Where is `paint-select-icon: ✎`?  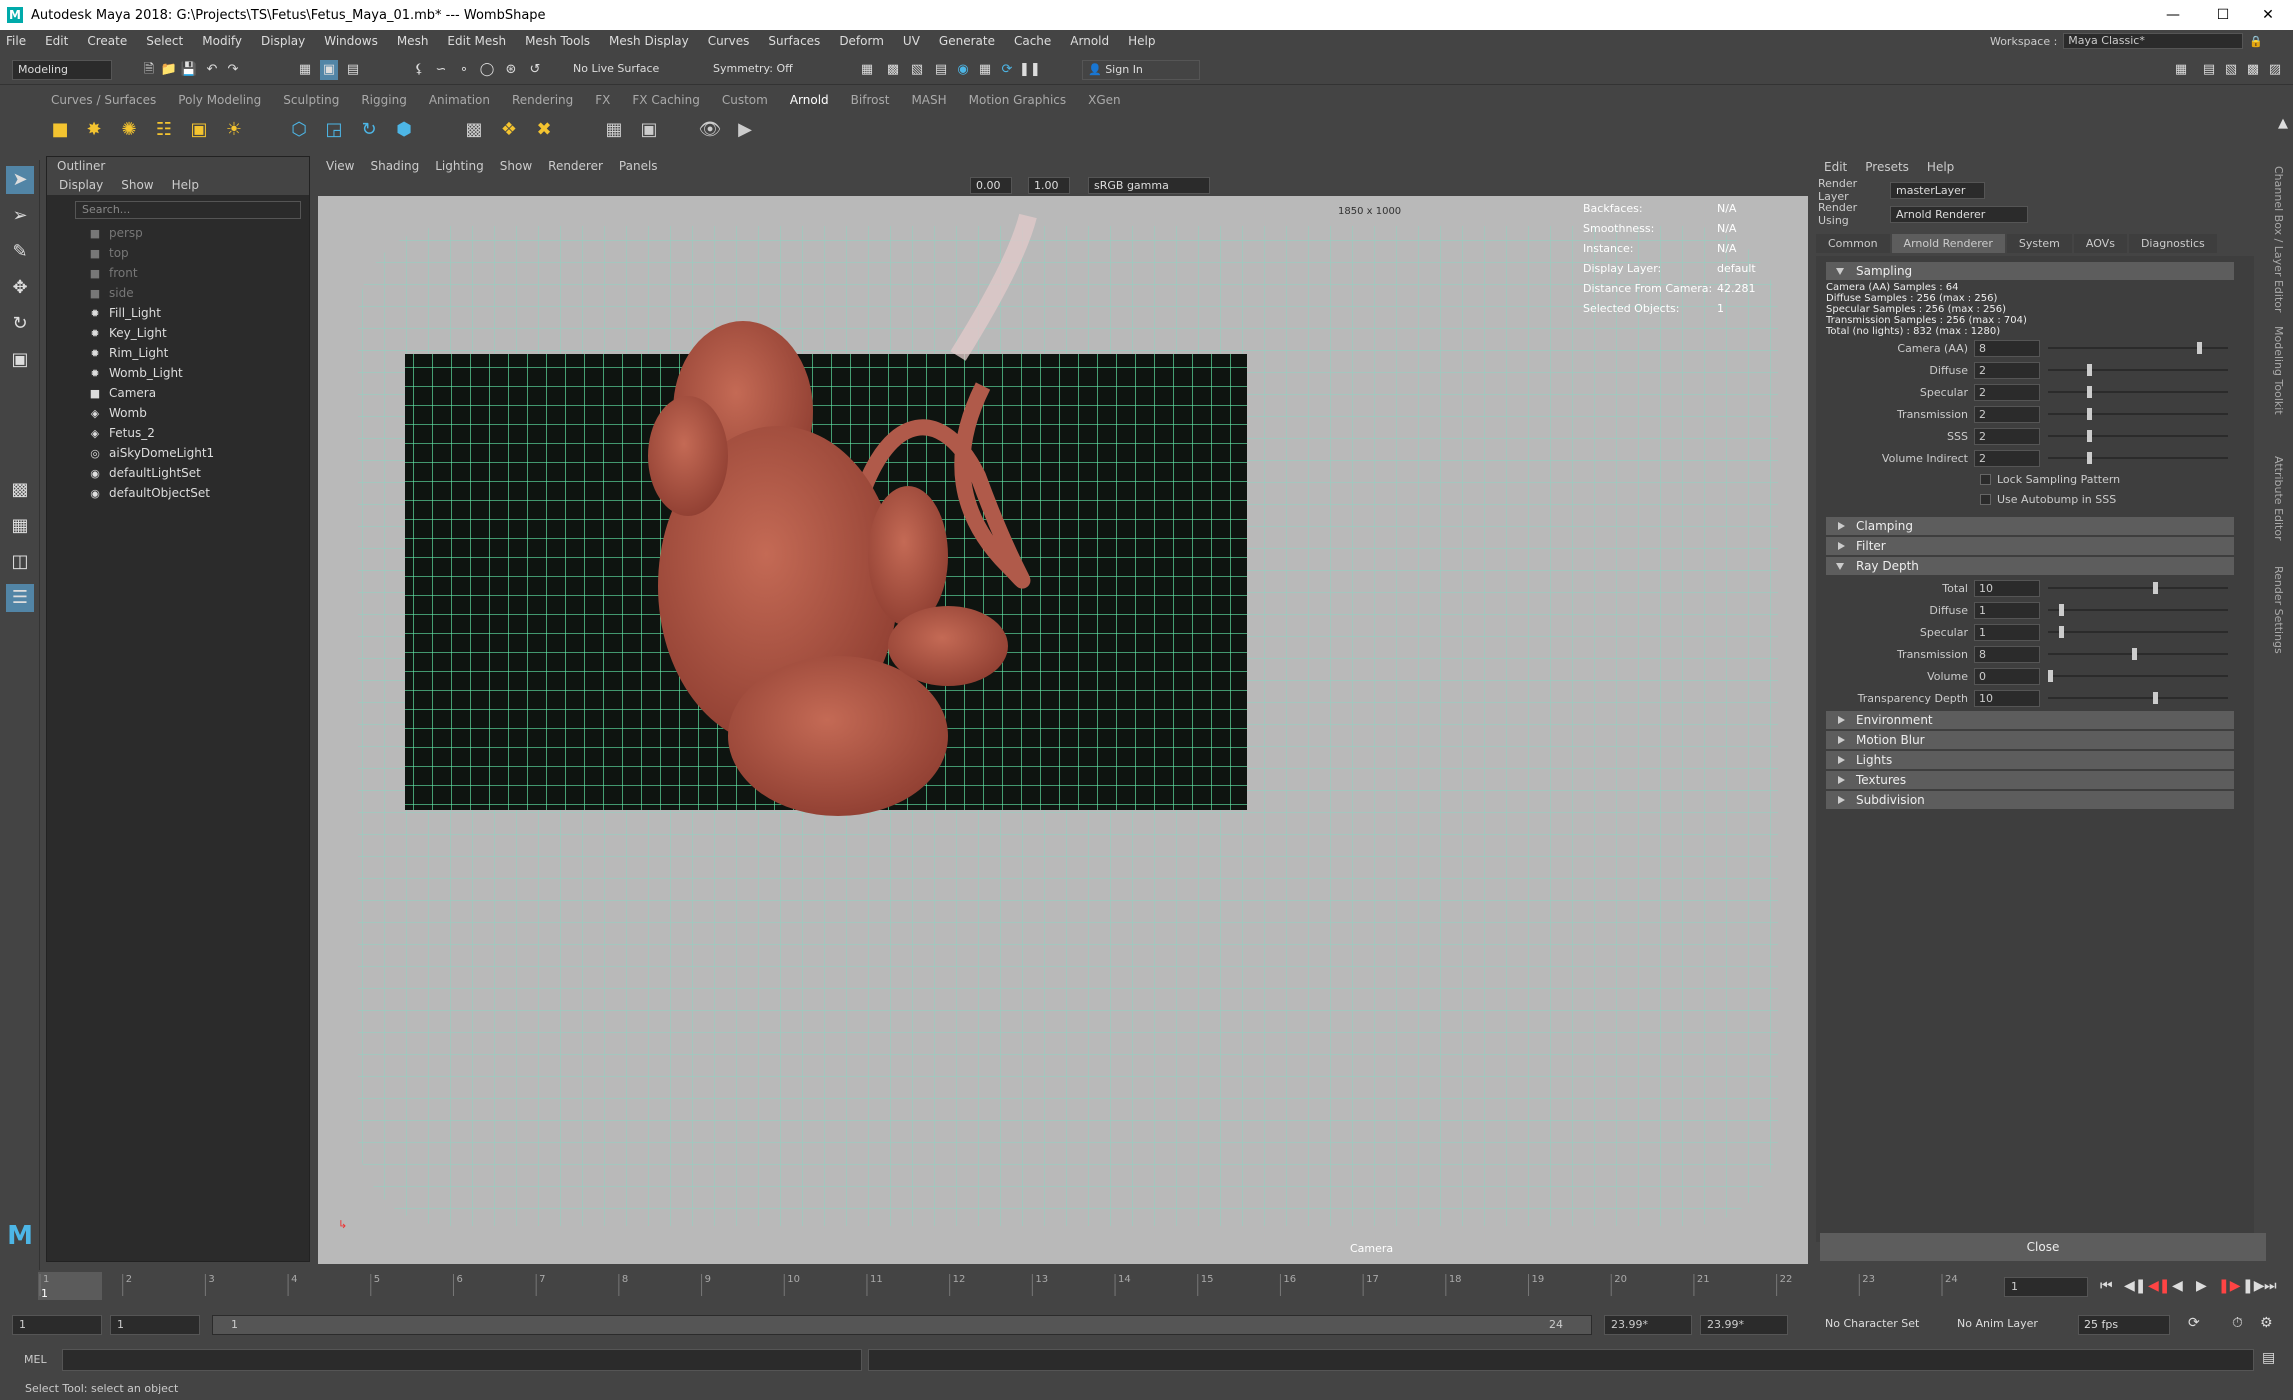 paint-select-icon: ✎ is located at coordinates (20, 252).